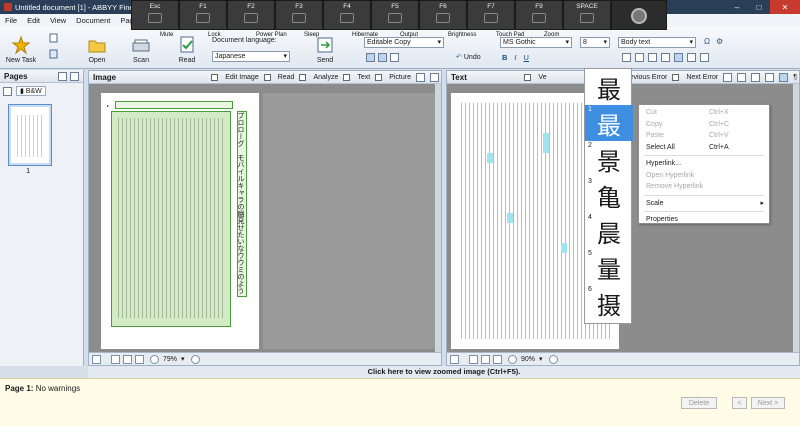 This screenshot has height=426, width=800. What do you see at coordinates (174, 105) in the screenshot?
I see `heading-block` at bounding box center [174, 105].